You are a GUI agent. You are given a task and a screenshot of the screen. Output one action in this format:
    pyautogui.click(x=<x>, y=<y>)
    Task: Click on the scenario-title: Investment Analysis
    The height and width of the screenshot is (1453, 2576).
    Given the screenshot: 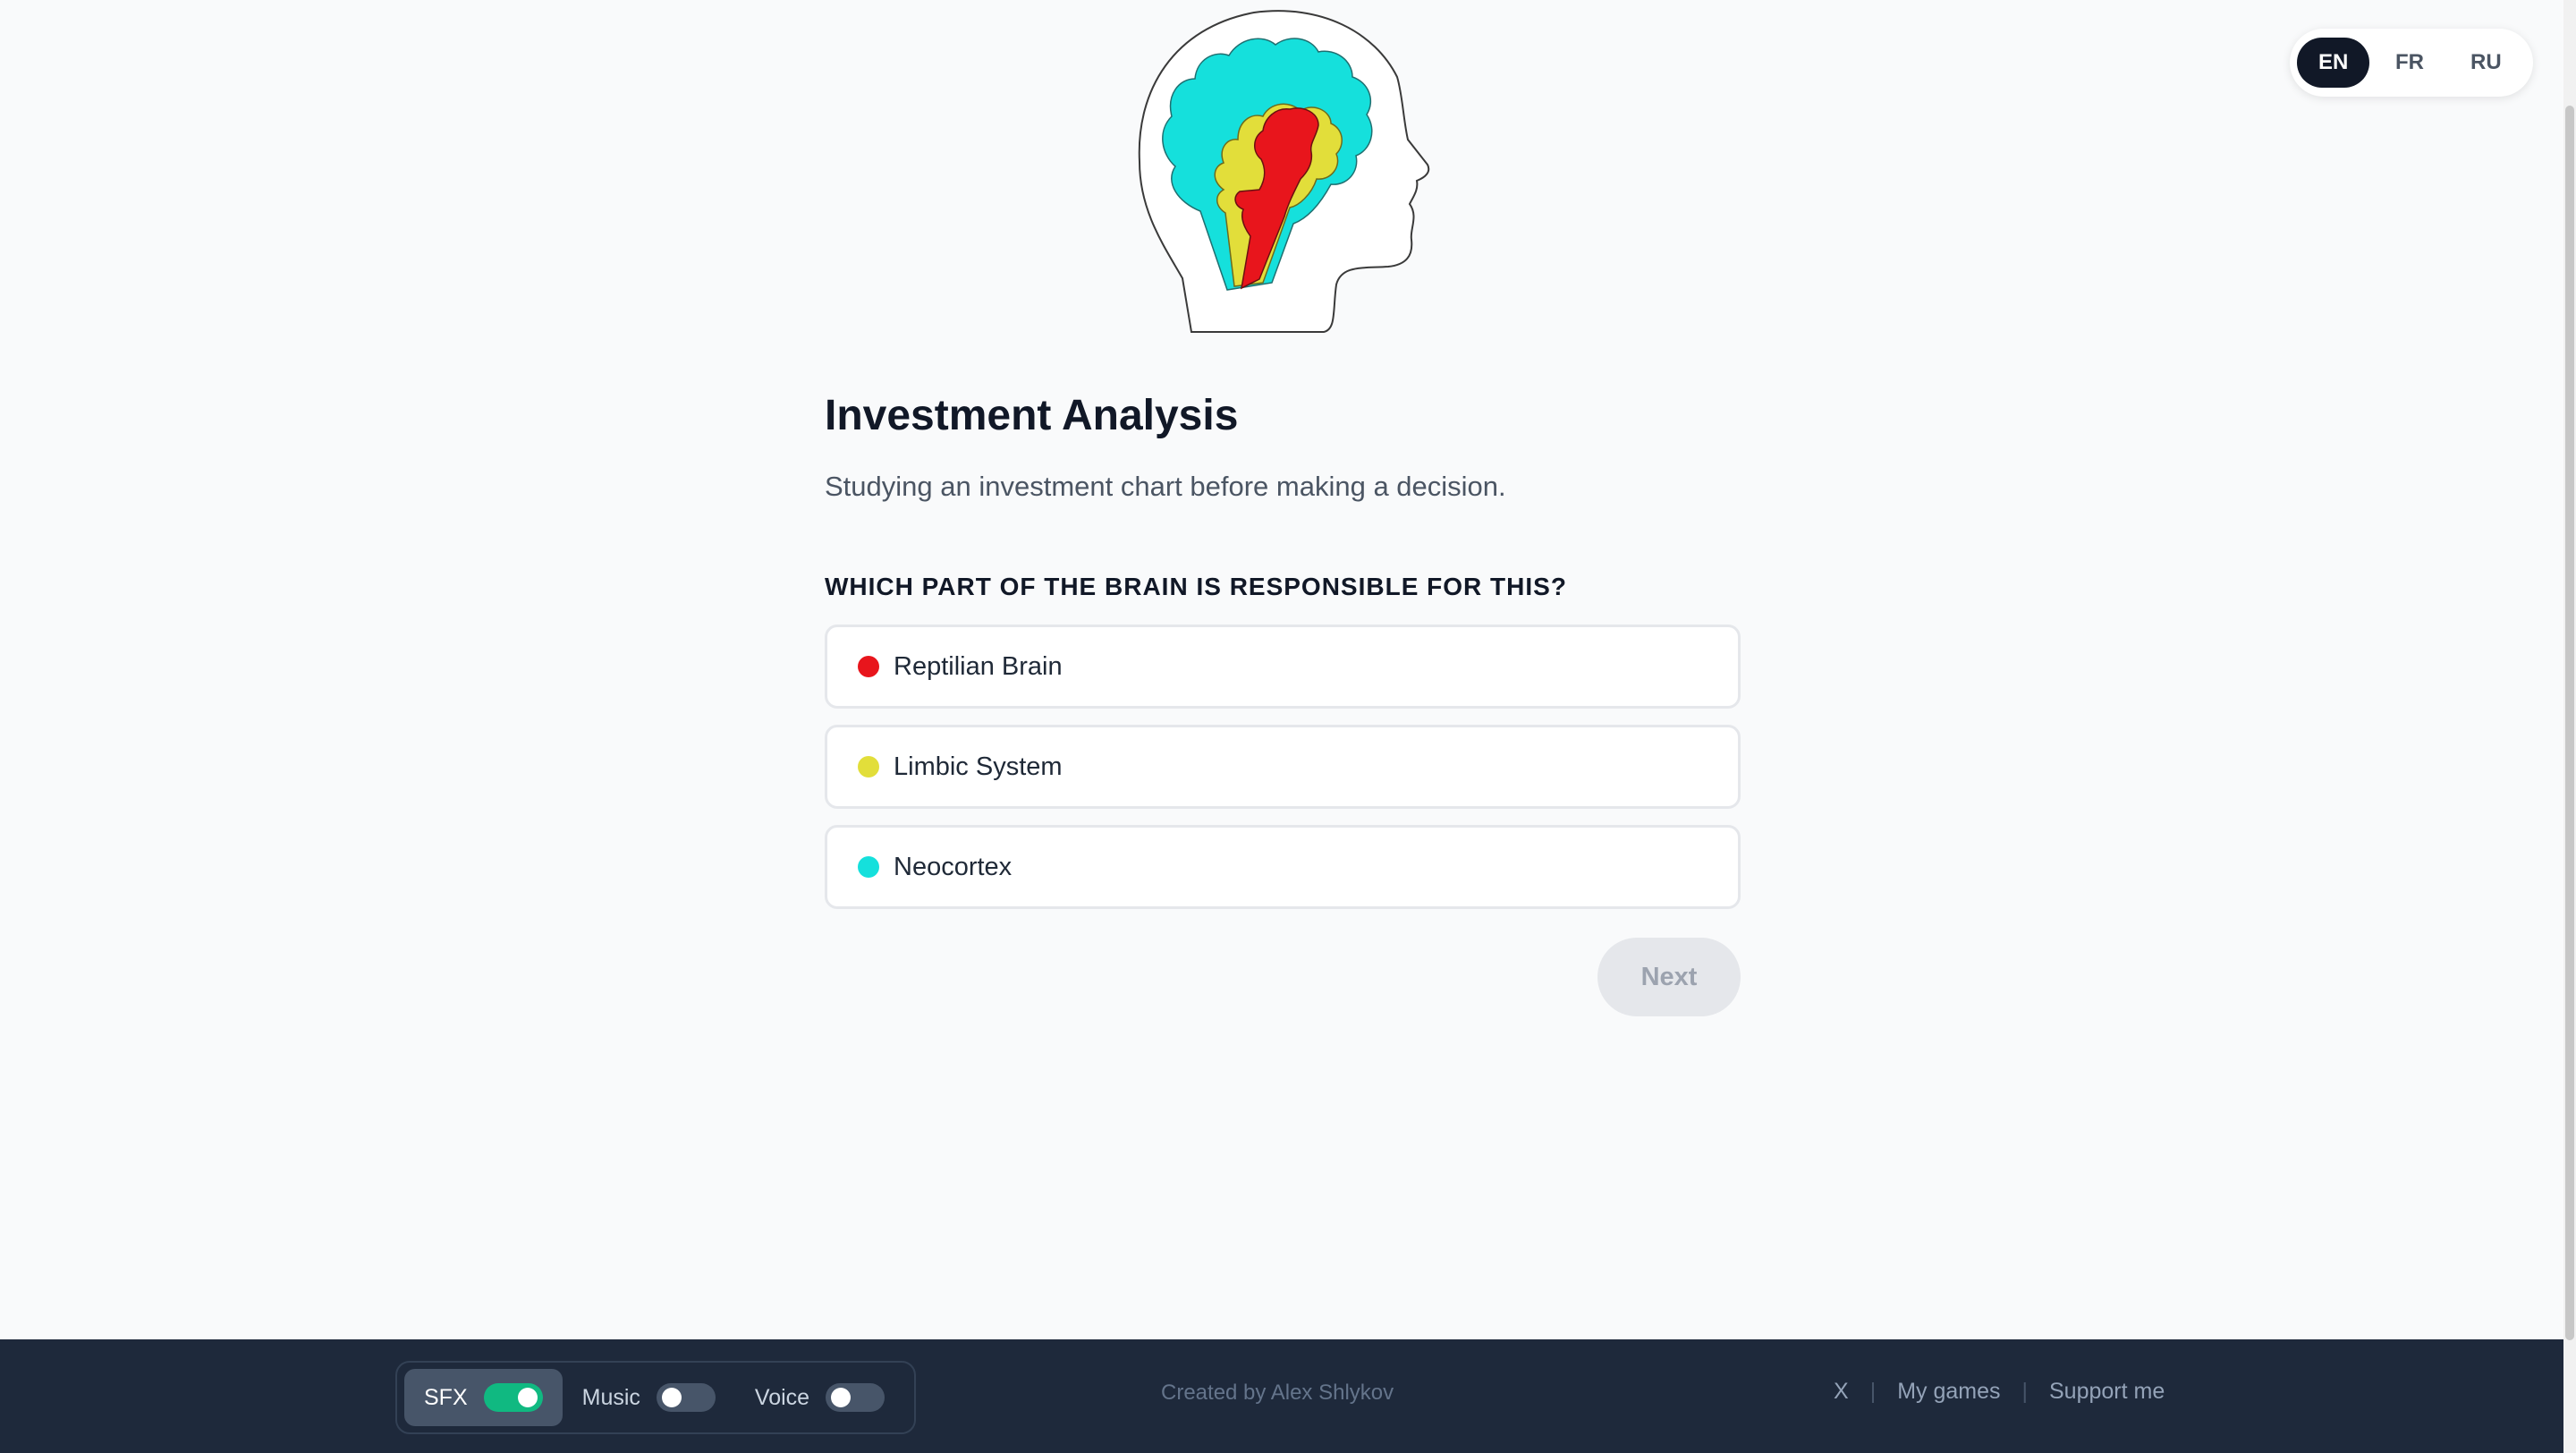 What is the action you would take?
    pyautogui.click(x=1032, y=415)
    